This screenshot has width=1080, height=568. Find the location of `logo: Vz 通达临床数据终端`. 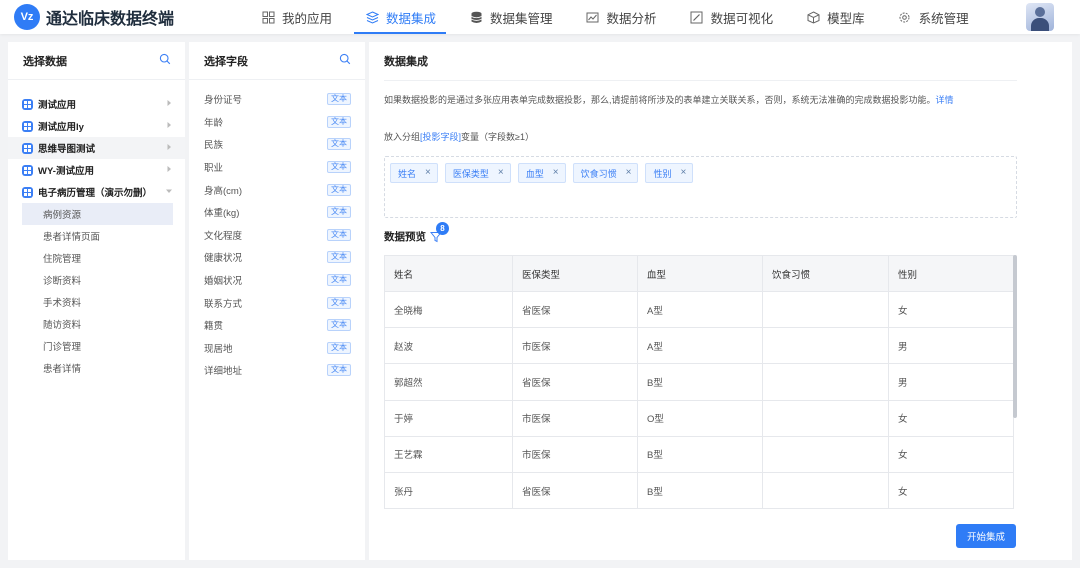

logo: Vz 通达临床数据终端 is located at coordinates (94, 17).